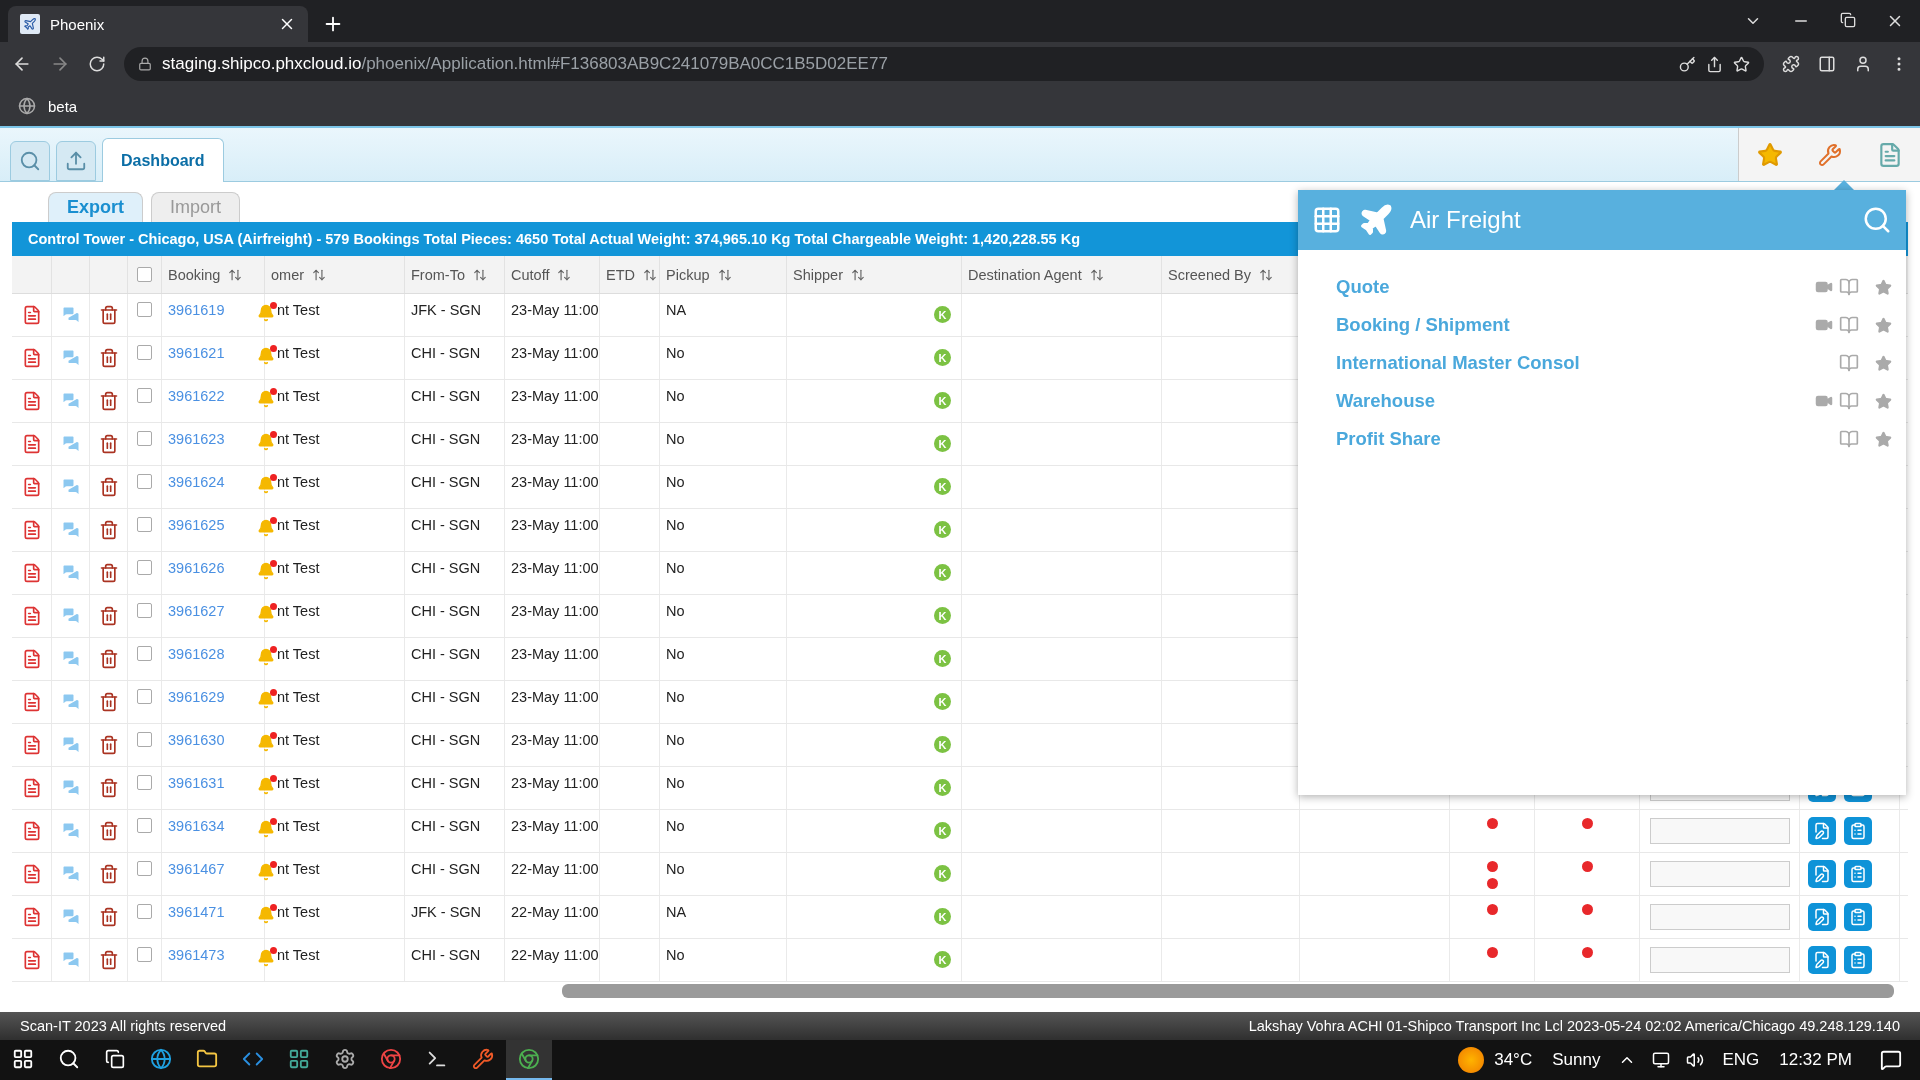 The height and width of the screenshot is (1080, 1920). What do you see at coordinates (1388, 439) in the screenshot?
I see `menu-link: Profit Share` at bounding box center [1388, 439].